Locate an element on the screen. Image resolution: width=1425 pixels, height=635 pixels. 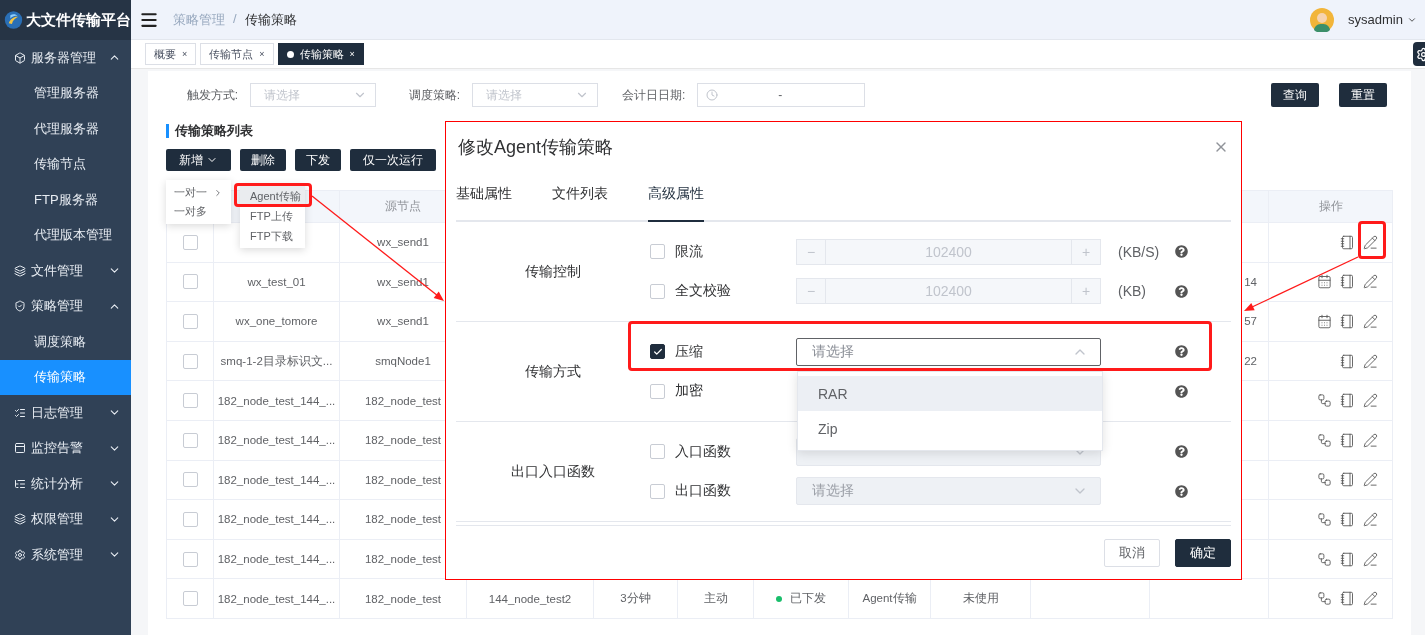
menu-group: 监控告警 is located at coordinates (65, 448).